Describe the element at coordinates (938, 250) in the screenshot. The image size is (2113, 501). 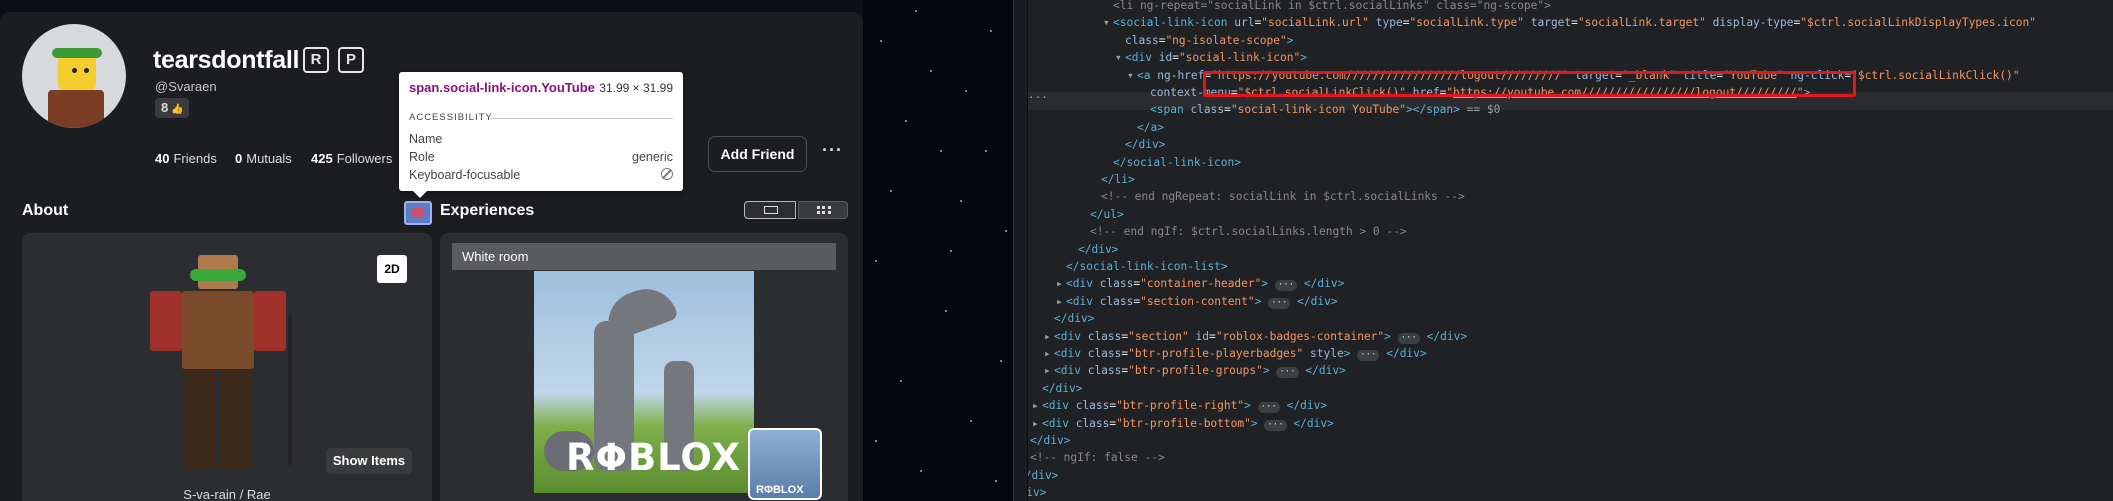
I see `background-space` at that location.